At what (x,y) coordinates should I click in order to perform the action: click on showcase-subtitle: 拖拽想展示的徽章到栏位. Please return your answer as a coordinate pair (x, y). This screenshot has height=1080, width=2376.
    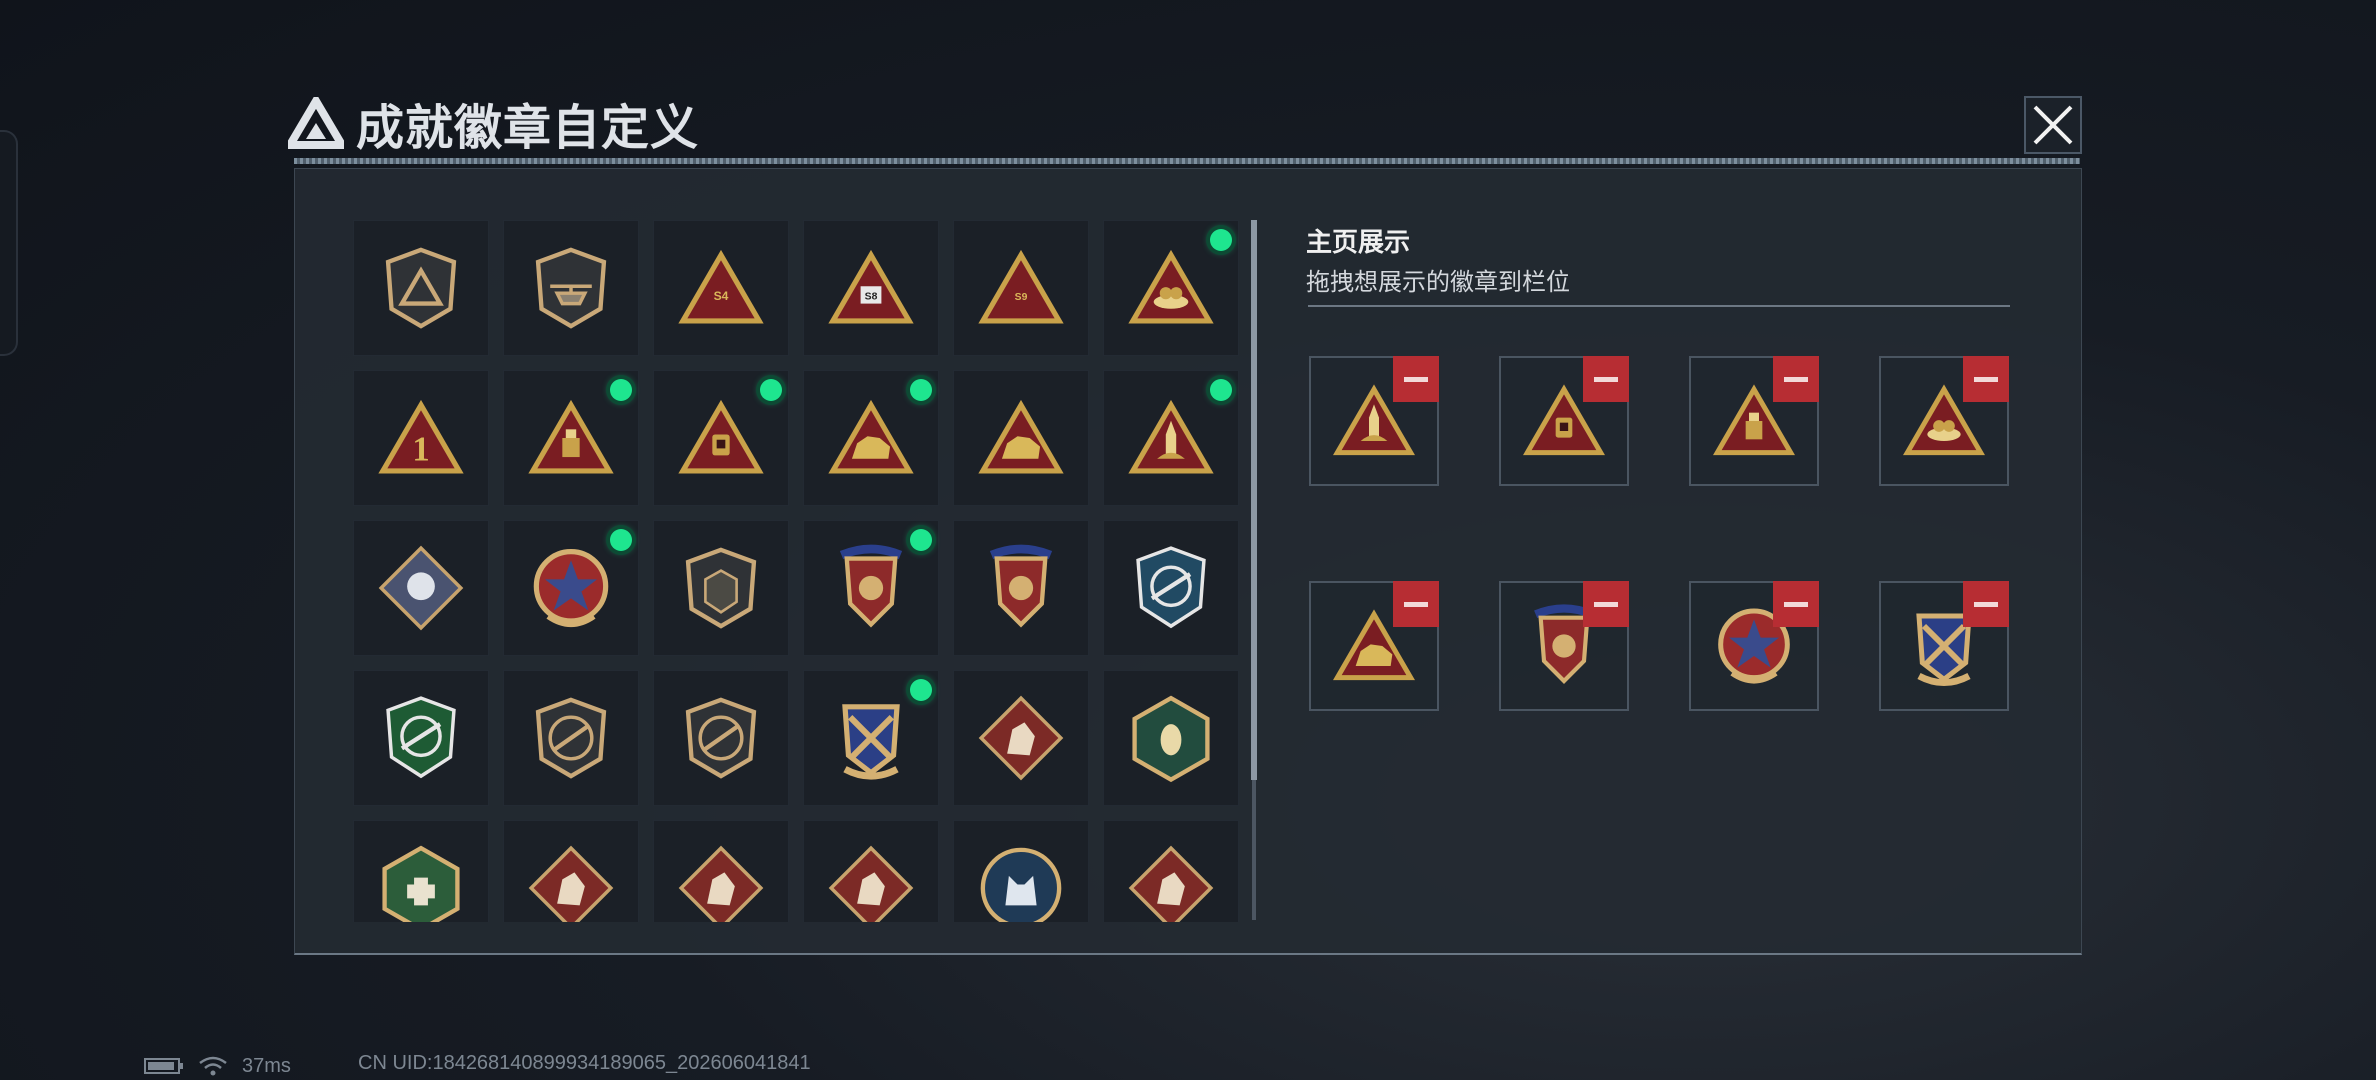
    Looking at the image, I should click on (1438, 282).